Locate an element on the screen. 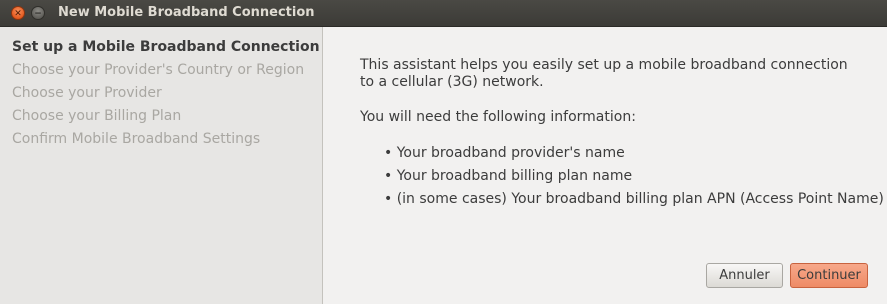  step-country-region: Choose your Provider's Country or Region is located at coordinates (158, 70).